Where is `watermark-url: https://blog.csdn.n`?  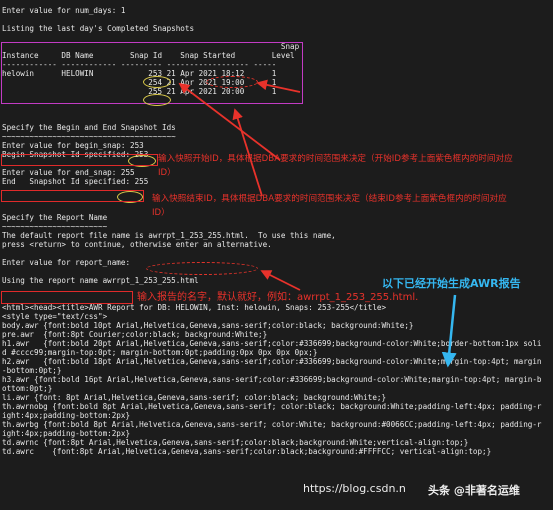 watermark-url: https://blog.csdn.n is located at coordinates (354, 488).